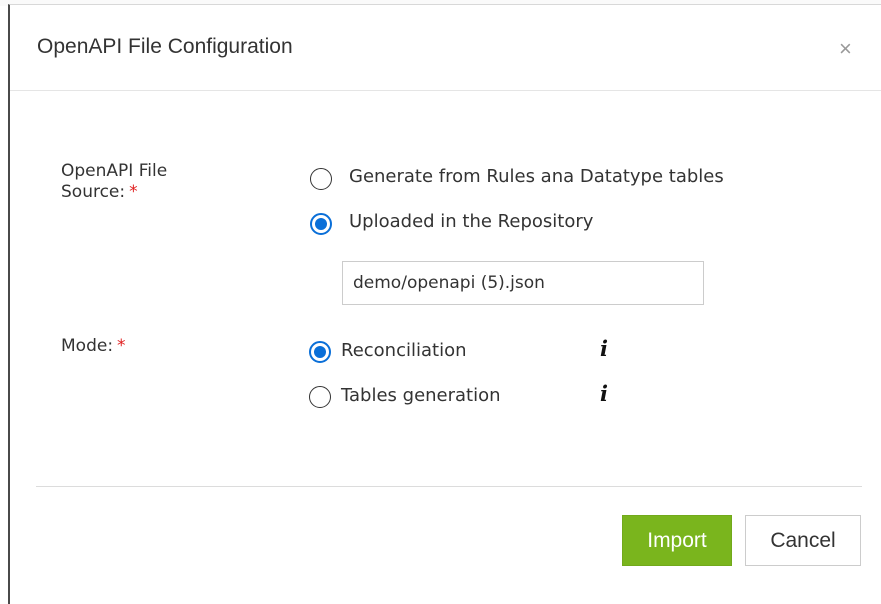 The height and width of the screenshot is (604, 881). What do you see at coordinates (114, 181) in the screenshot?
I see `source-label-text: OpenAPI File Source:` at bounding box center [114, 181].